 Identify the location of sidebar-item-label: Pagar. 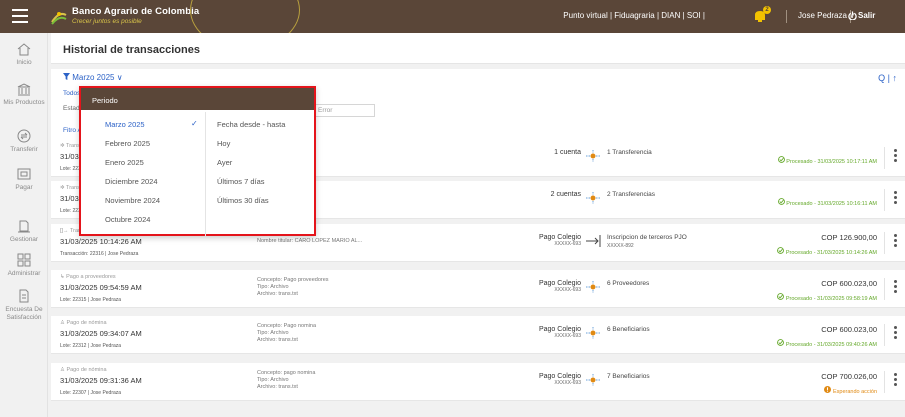
(24, 187).